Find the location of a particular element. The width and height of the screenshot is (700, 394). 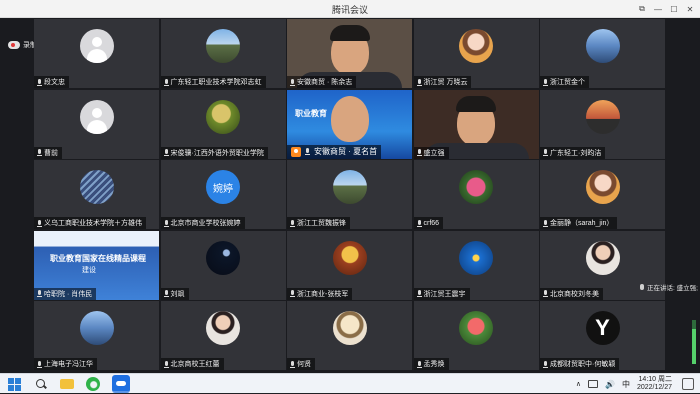

minimize-icon: — is located at coordinates (658, 9).